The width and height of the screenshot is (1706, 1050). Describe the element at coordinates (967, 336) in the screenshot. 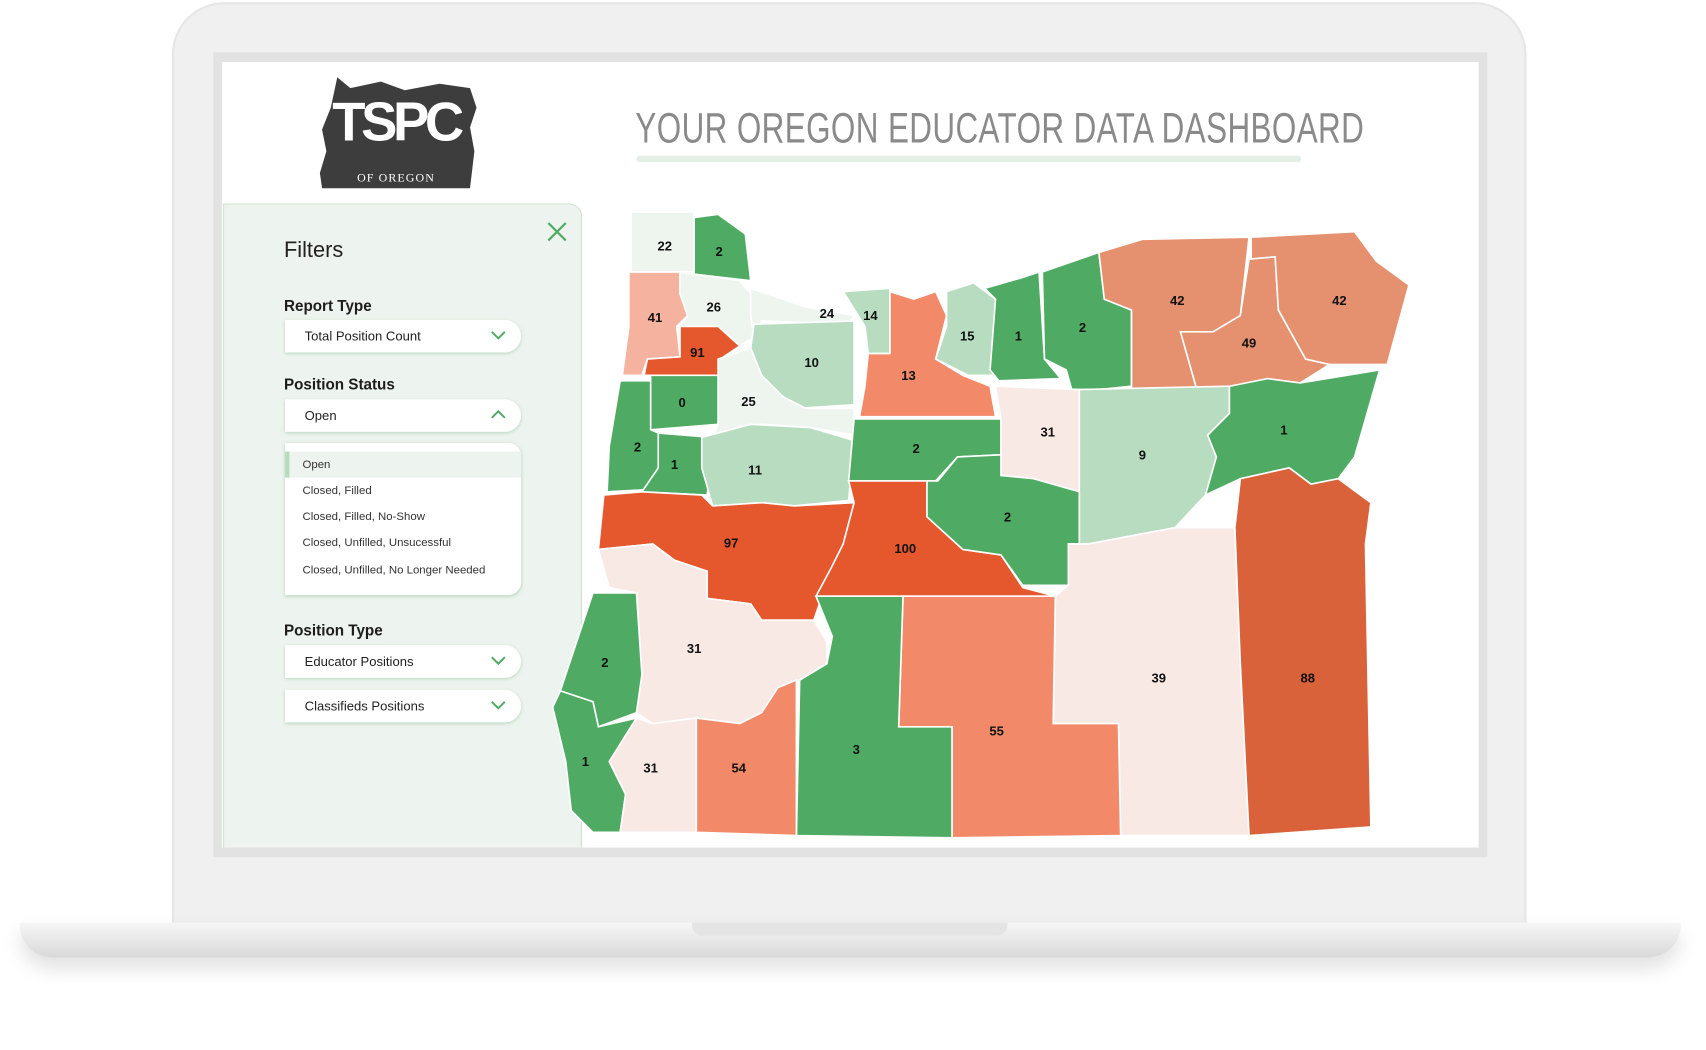

I see `county-value-label: 15` at that location.